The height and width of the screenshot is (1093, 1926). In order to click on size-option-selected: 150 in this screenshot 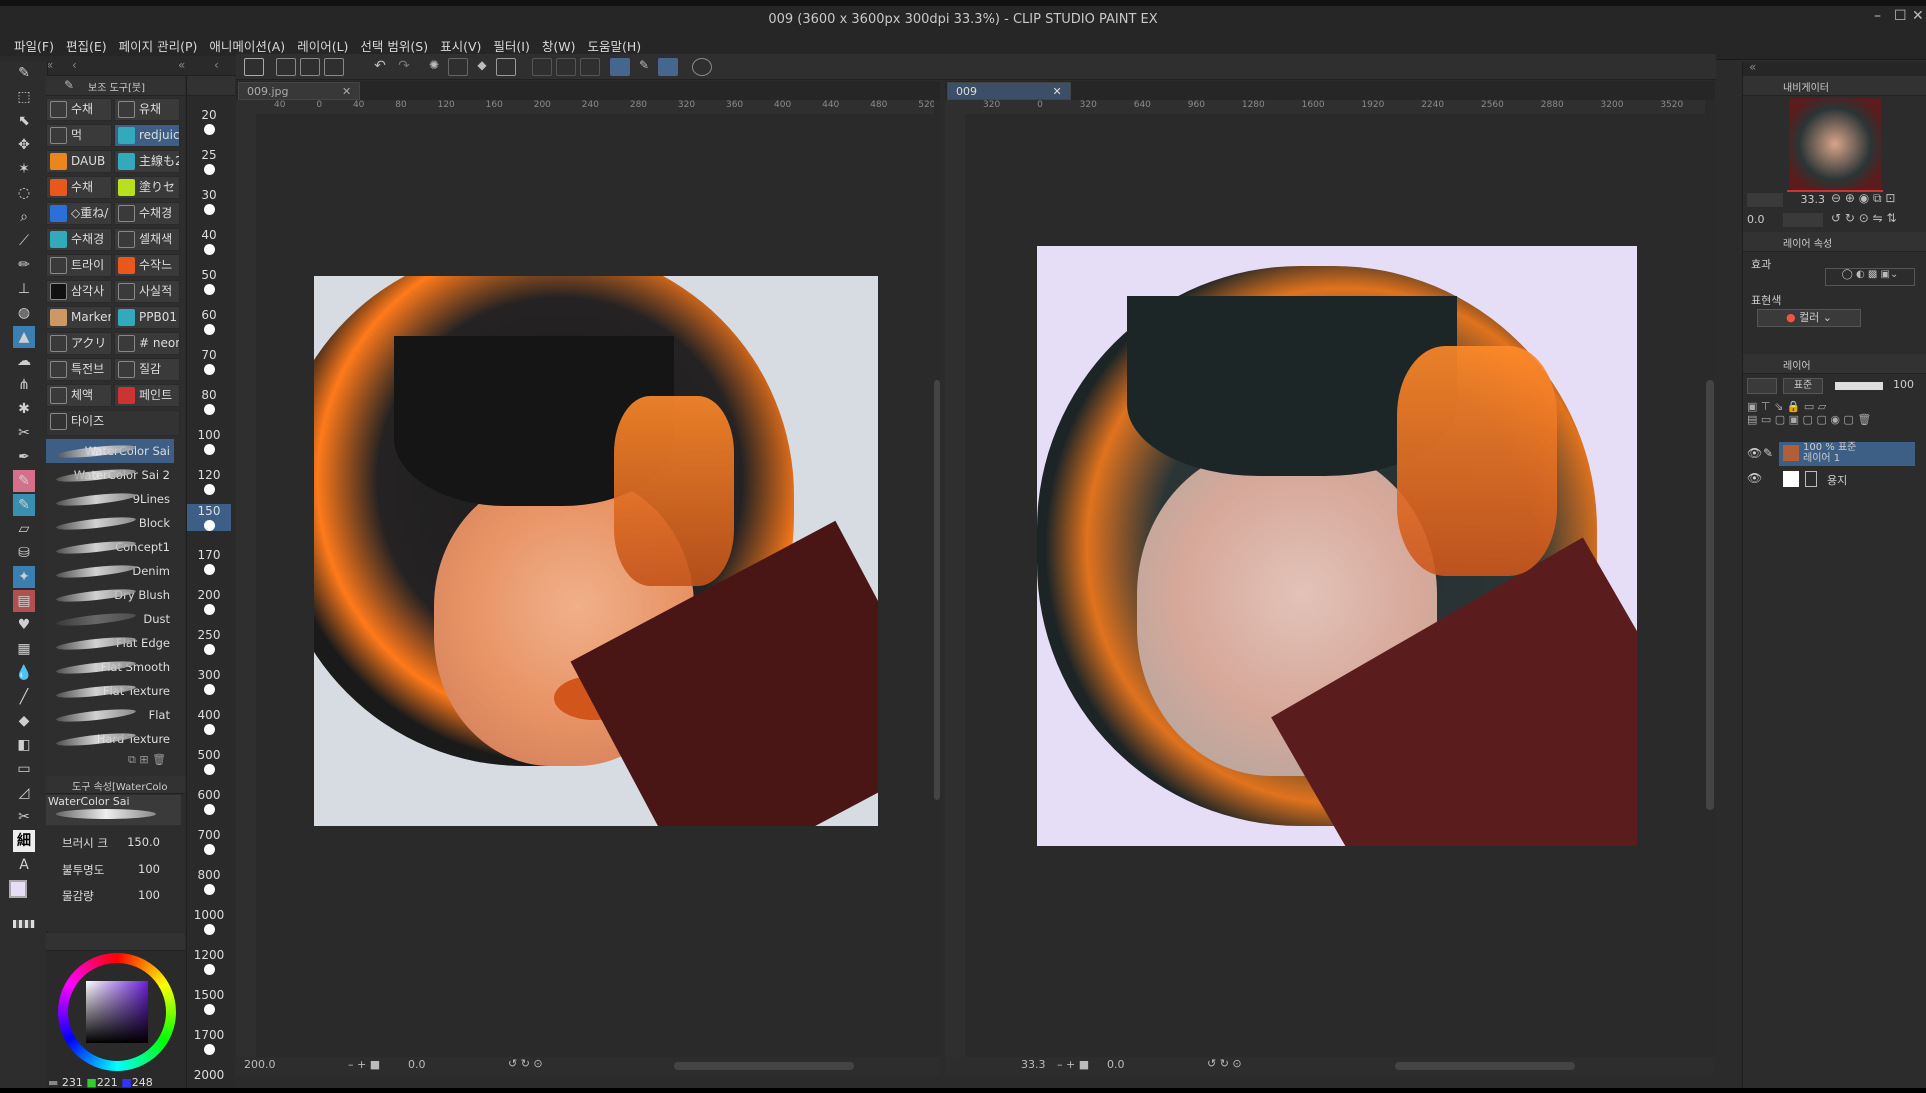, I will do `click(209, 517)`.